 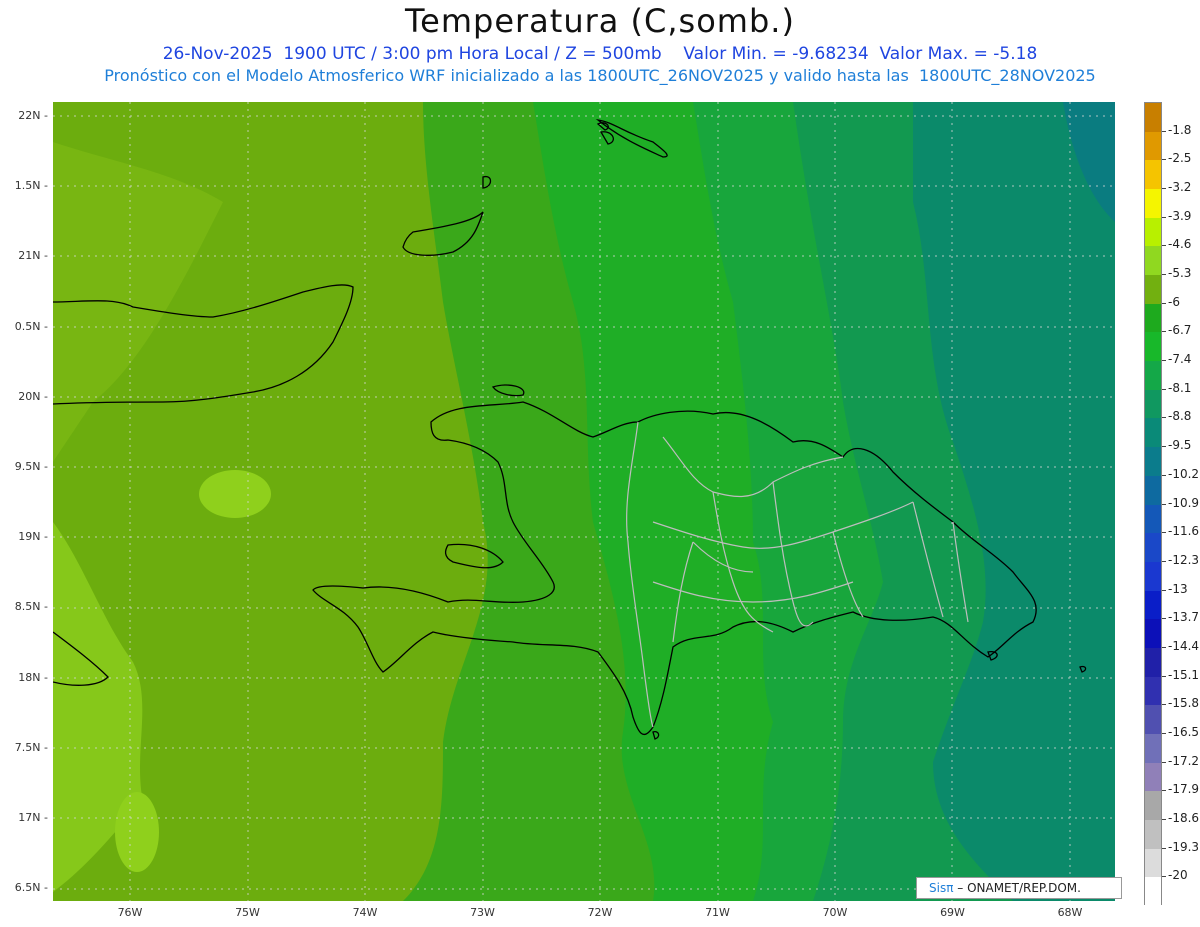 I want to click on colorbar-label: -10.2, so click(x=1184, y=473).